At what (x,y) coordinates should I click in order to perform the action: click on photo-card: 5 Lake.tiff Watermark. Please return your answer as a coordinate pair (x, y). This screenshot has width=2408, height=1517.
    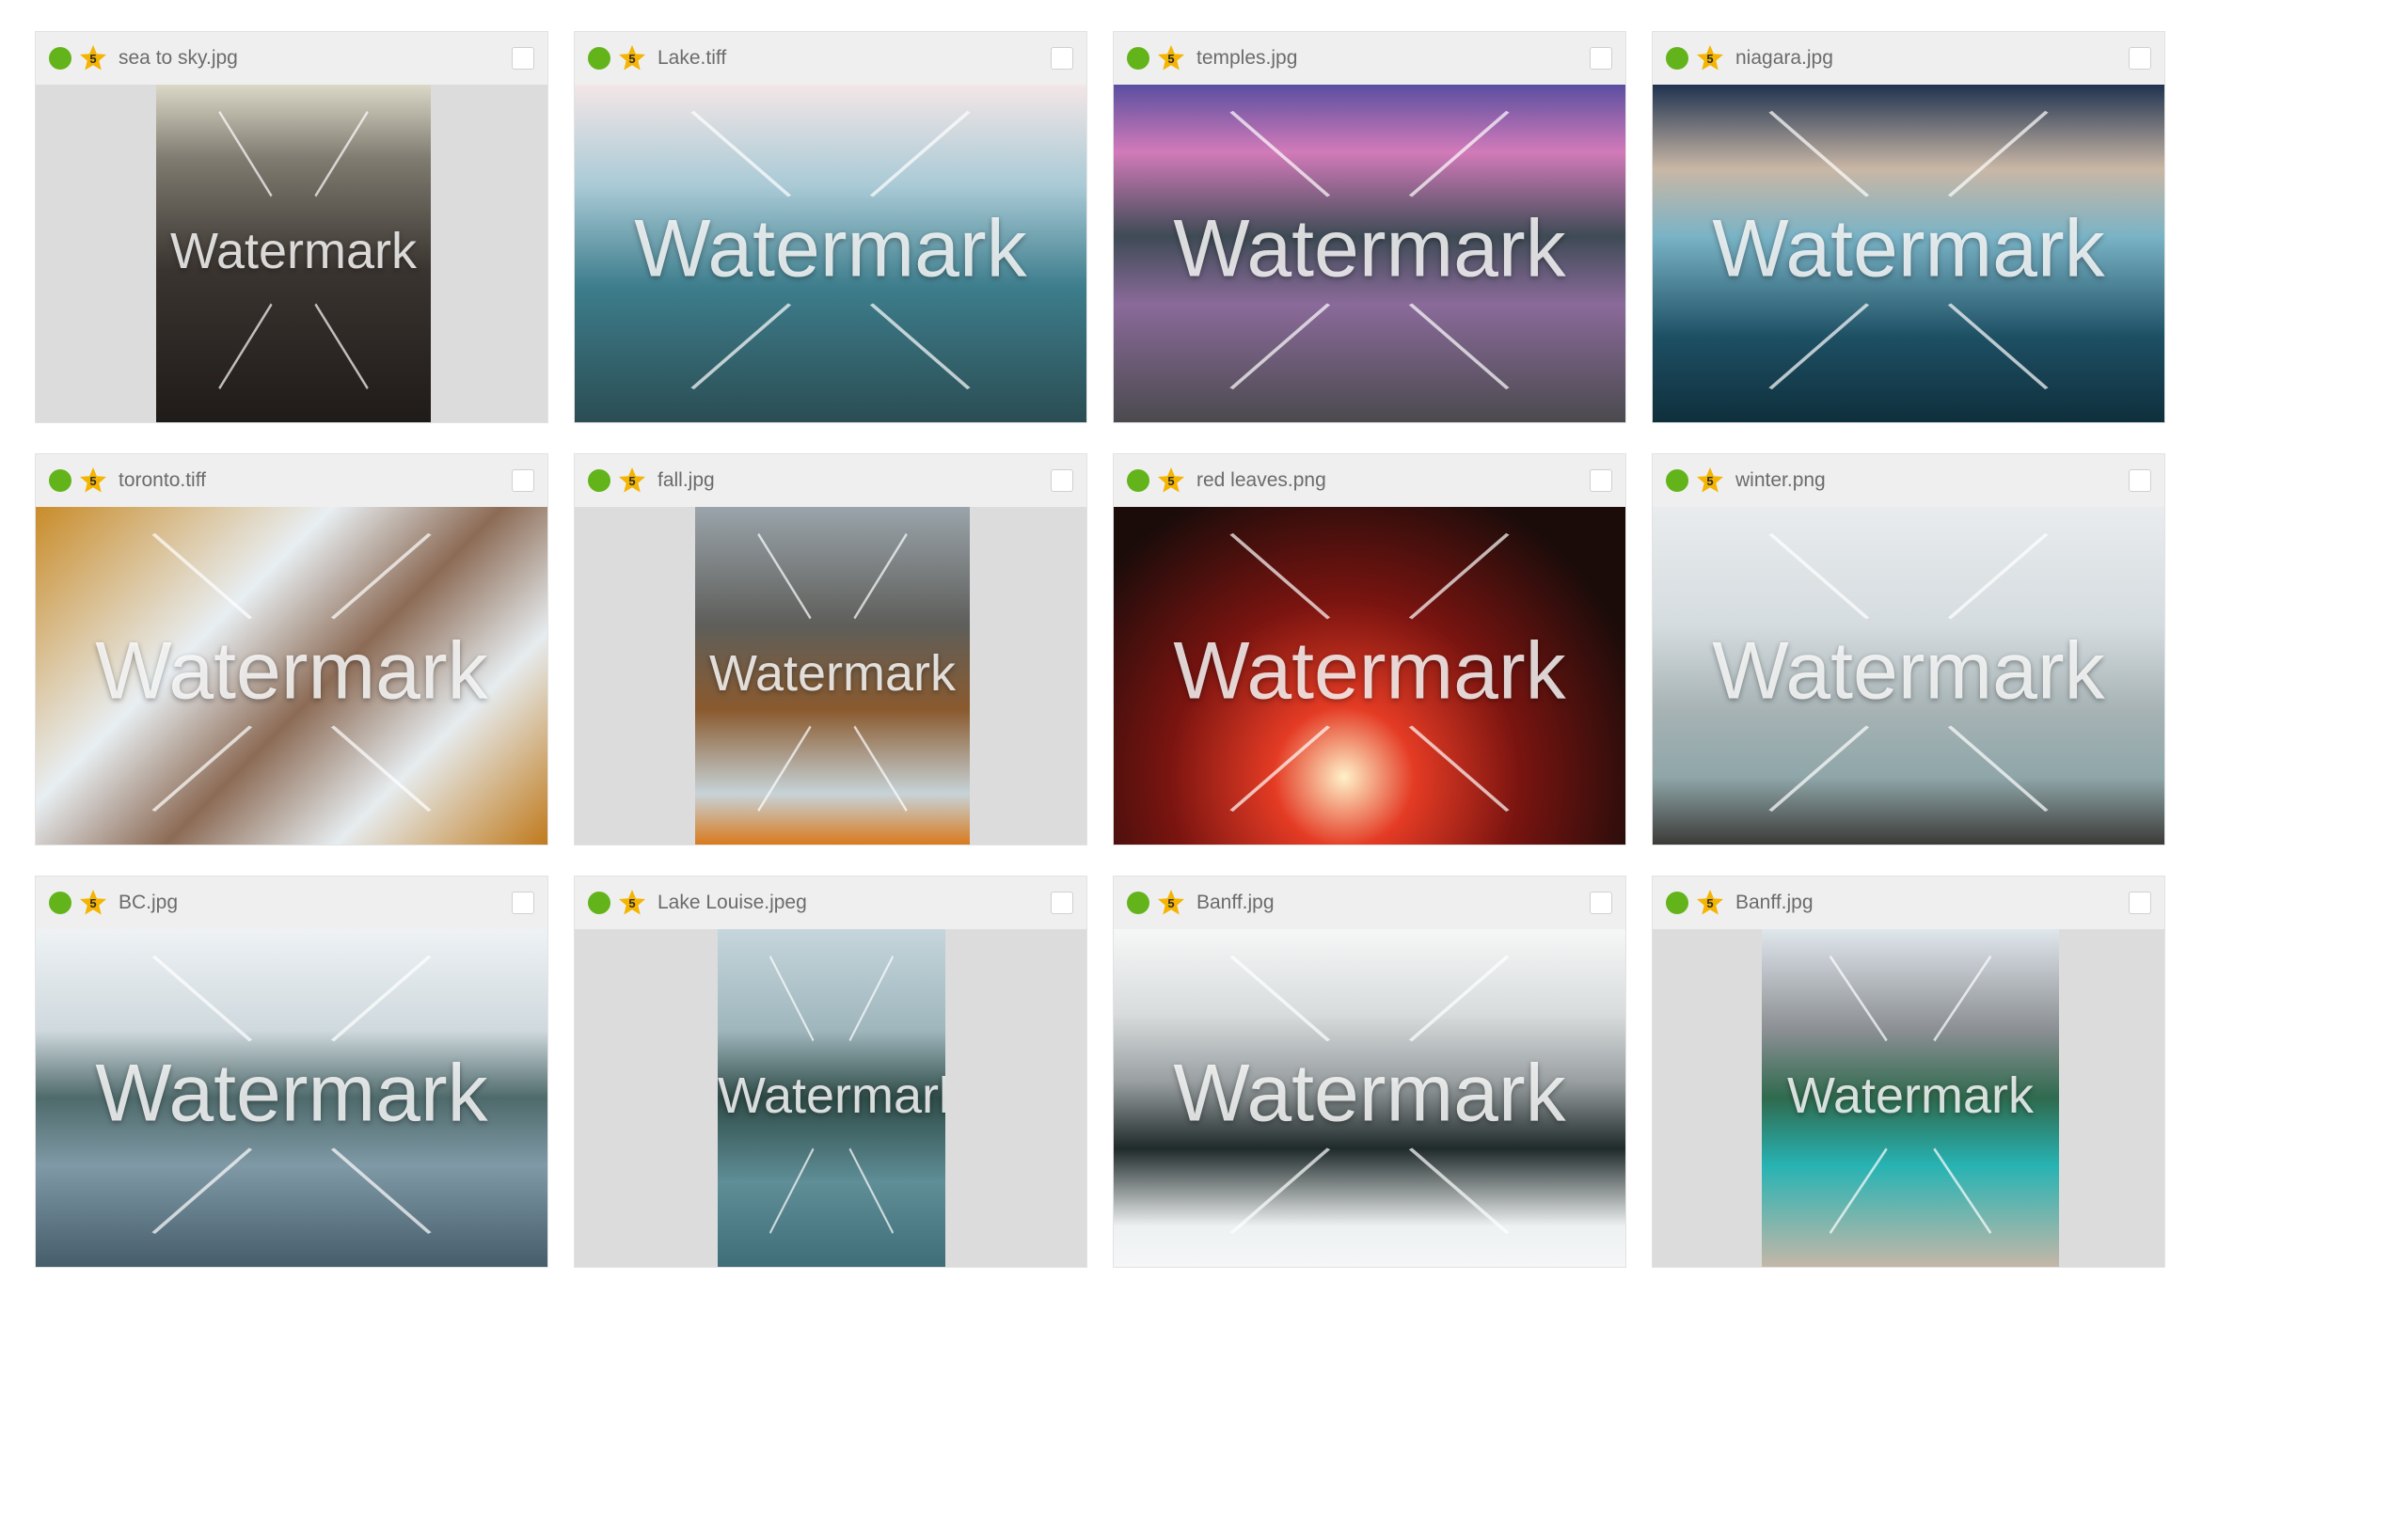
    Looking at the image, I should click on (830, 227).